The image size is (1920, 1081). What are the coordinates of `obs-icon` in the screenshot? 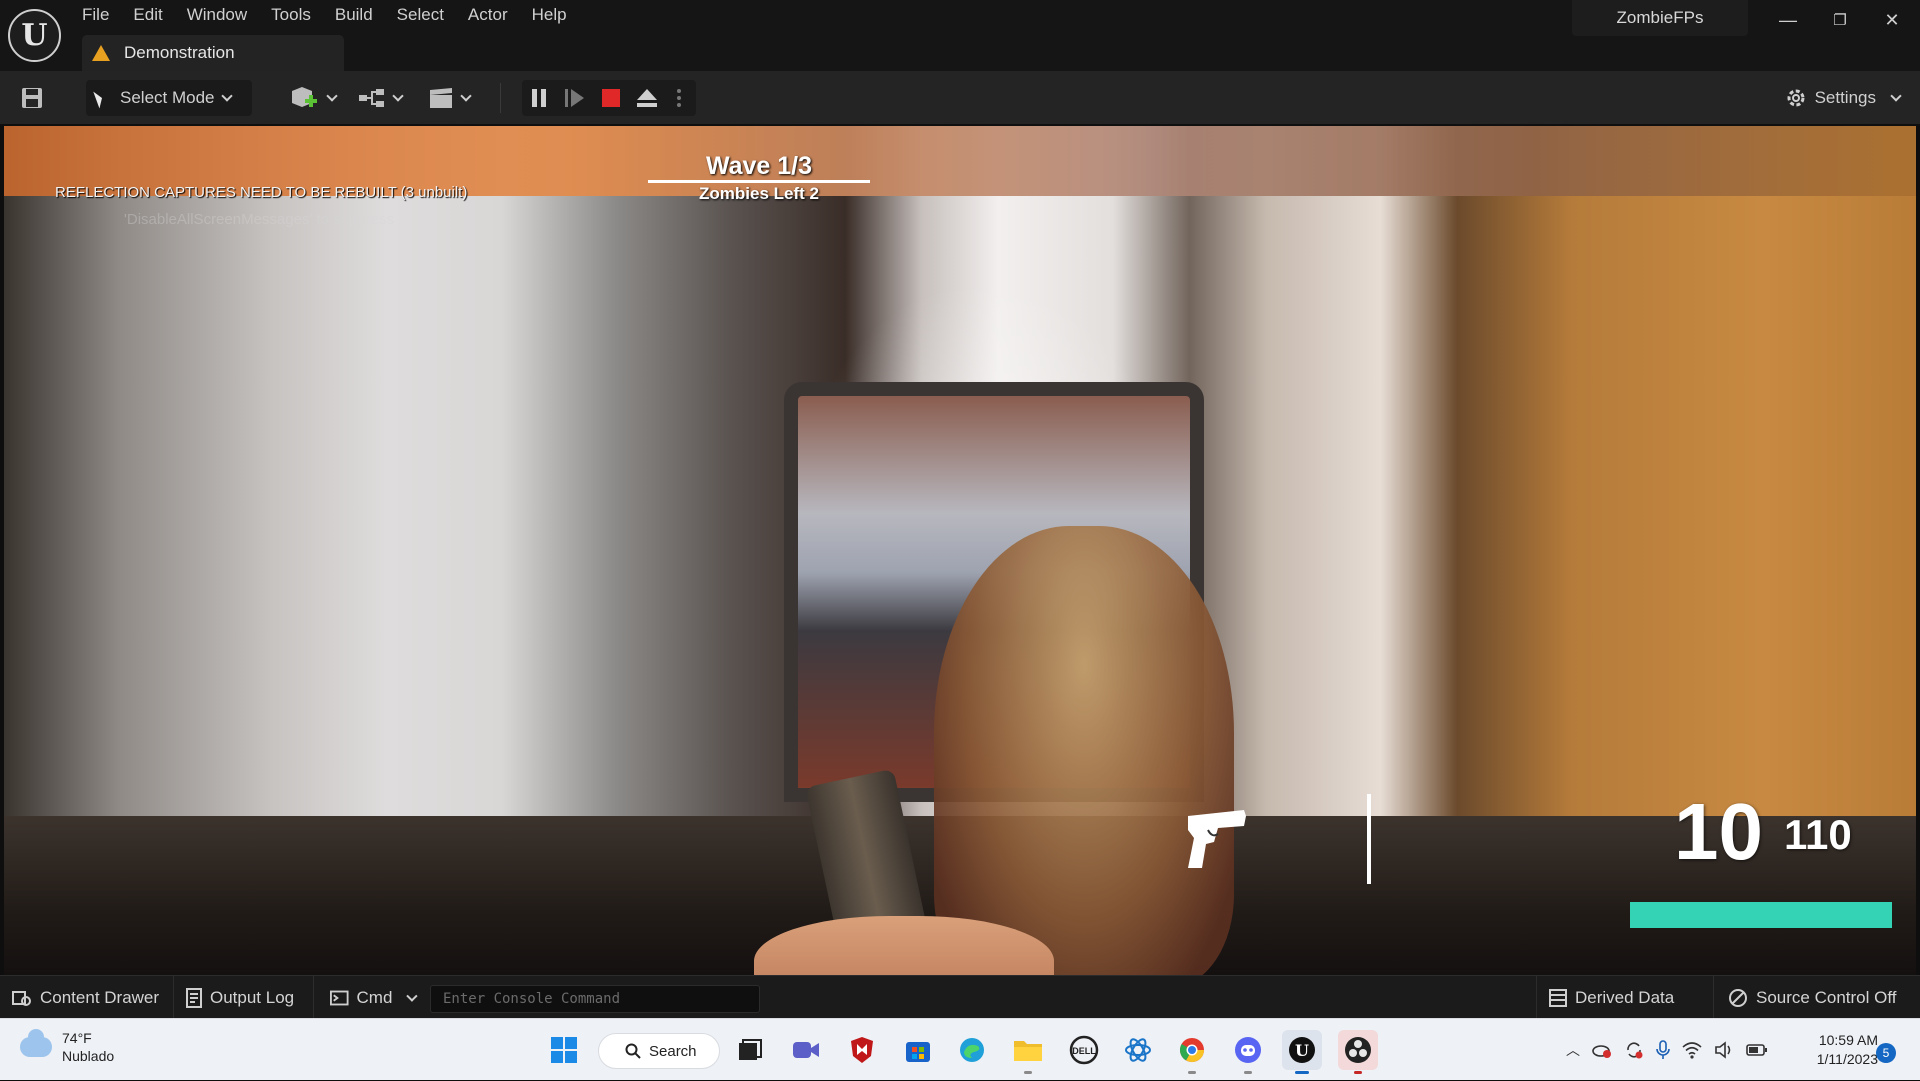 It's located at (1358, 1050).